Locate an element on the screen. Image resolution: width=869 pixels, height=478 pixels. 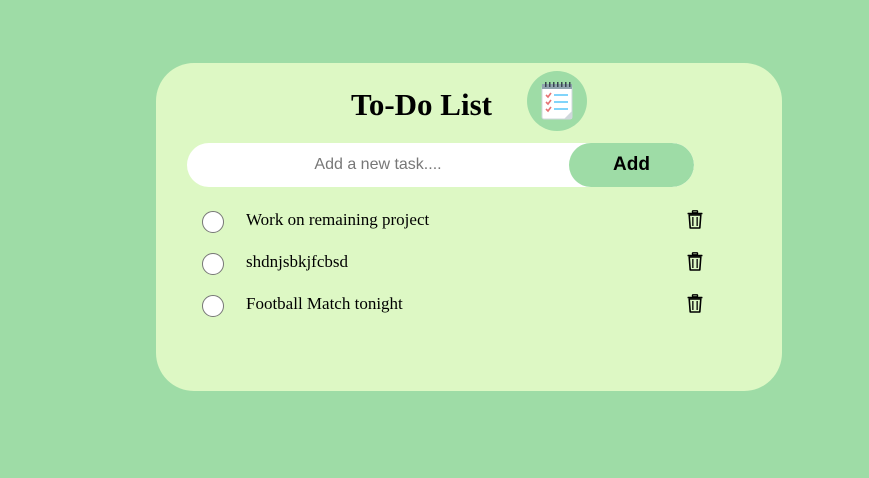
task-input is located at coordinates (378, 165).